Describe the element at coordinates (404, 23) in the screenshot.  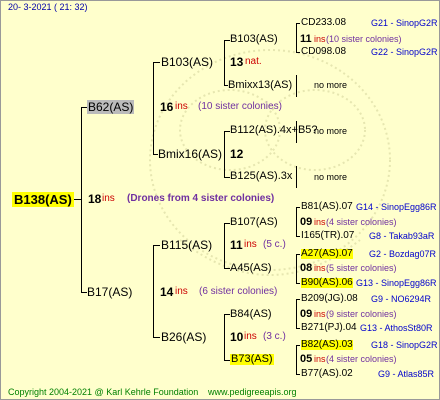
I see `gen4-ref: G21 - SinopG2R` at that location.